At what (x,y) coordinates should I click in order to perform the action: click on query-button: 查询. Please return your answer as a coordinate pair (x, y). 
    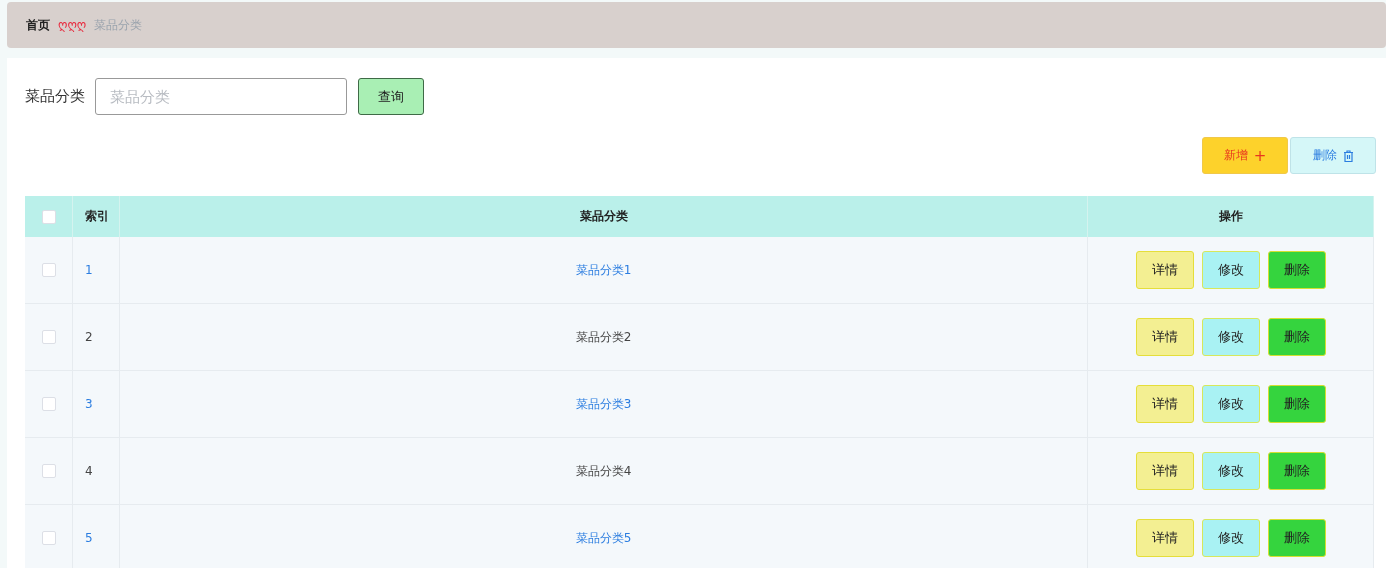
    Looking at the image, I should click on (391, 96).